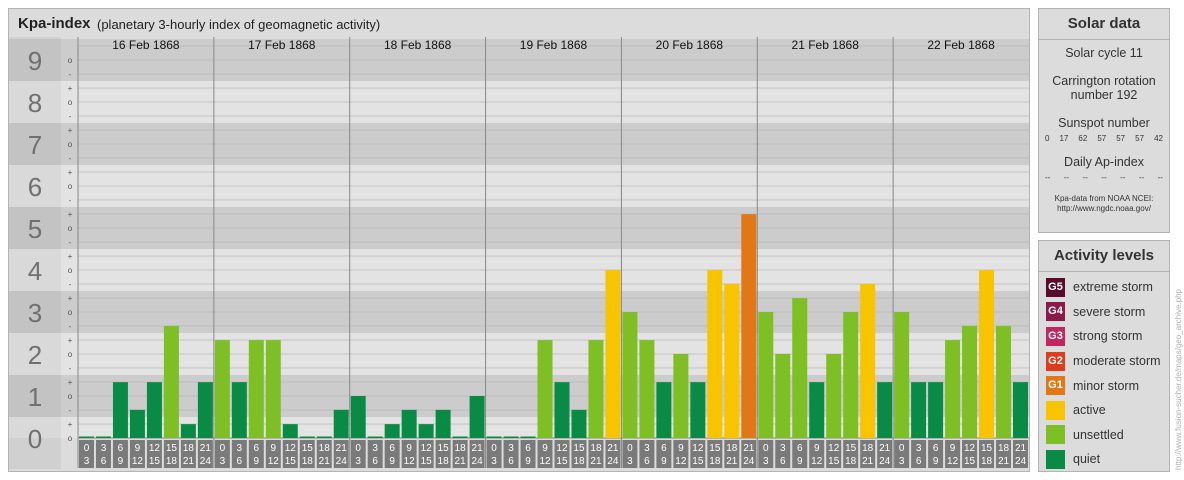 Image resolution: width=1184 pixels, height=480 pixels. What do you see at coordinates (54, 23) in the screenshot?
I see `chart-title: Kpa-index` at bounding box center [54, 23].